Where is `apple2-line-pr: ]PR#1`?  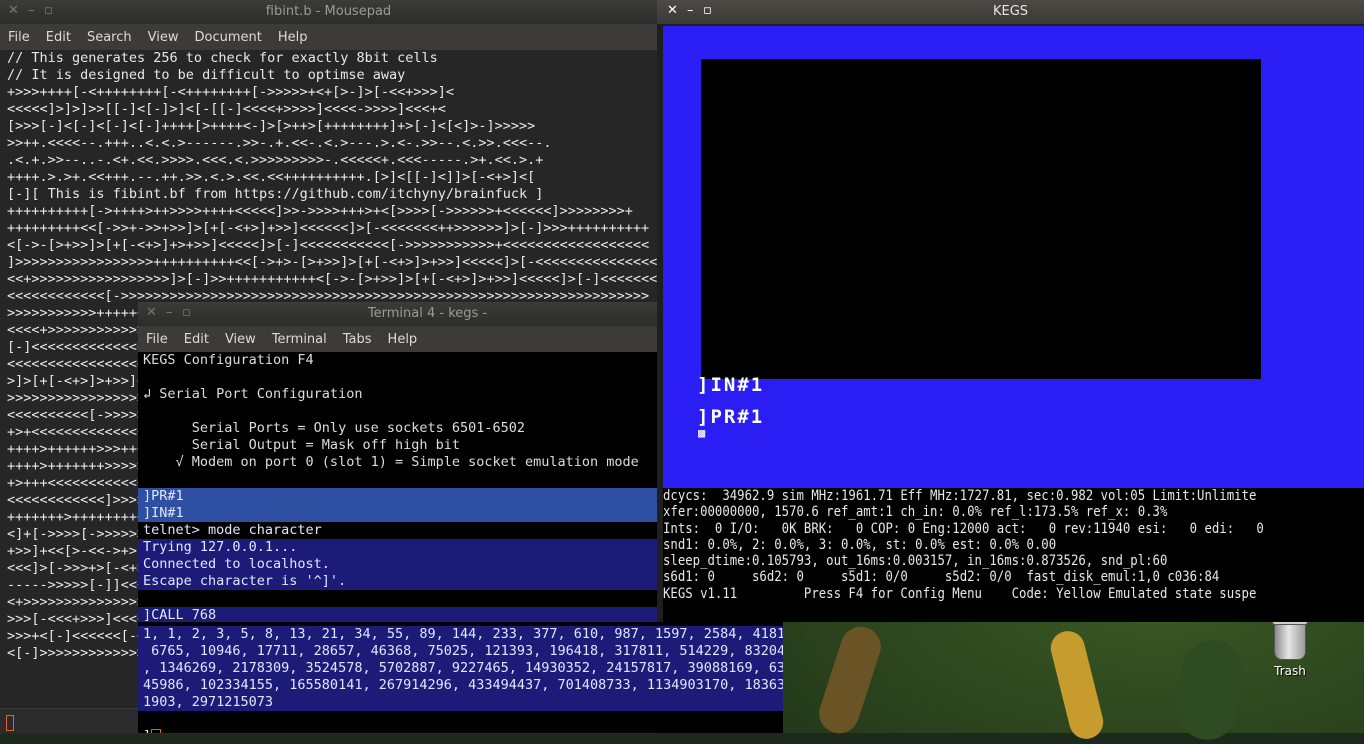 apple2-line-pr: ]PR#1 is located at coordinates (731, 417).